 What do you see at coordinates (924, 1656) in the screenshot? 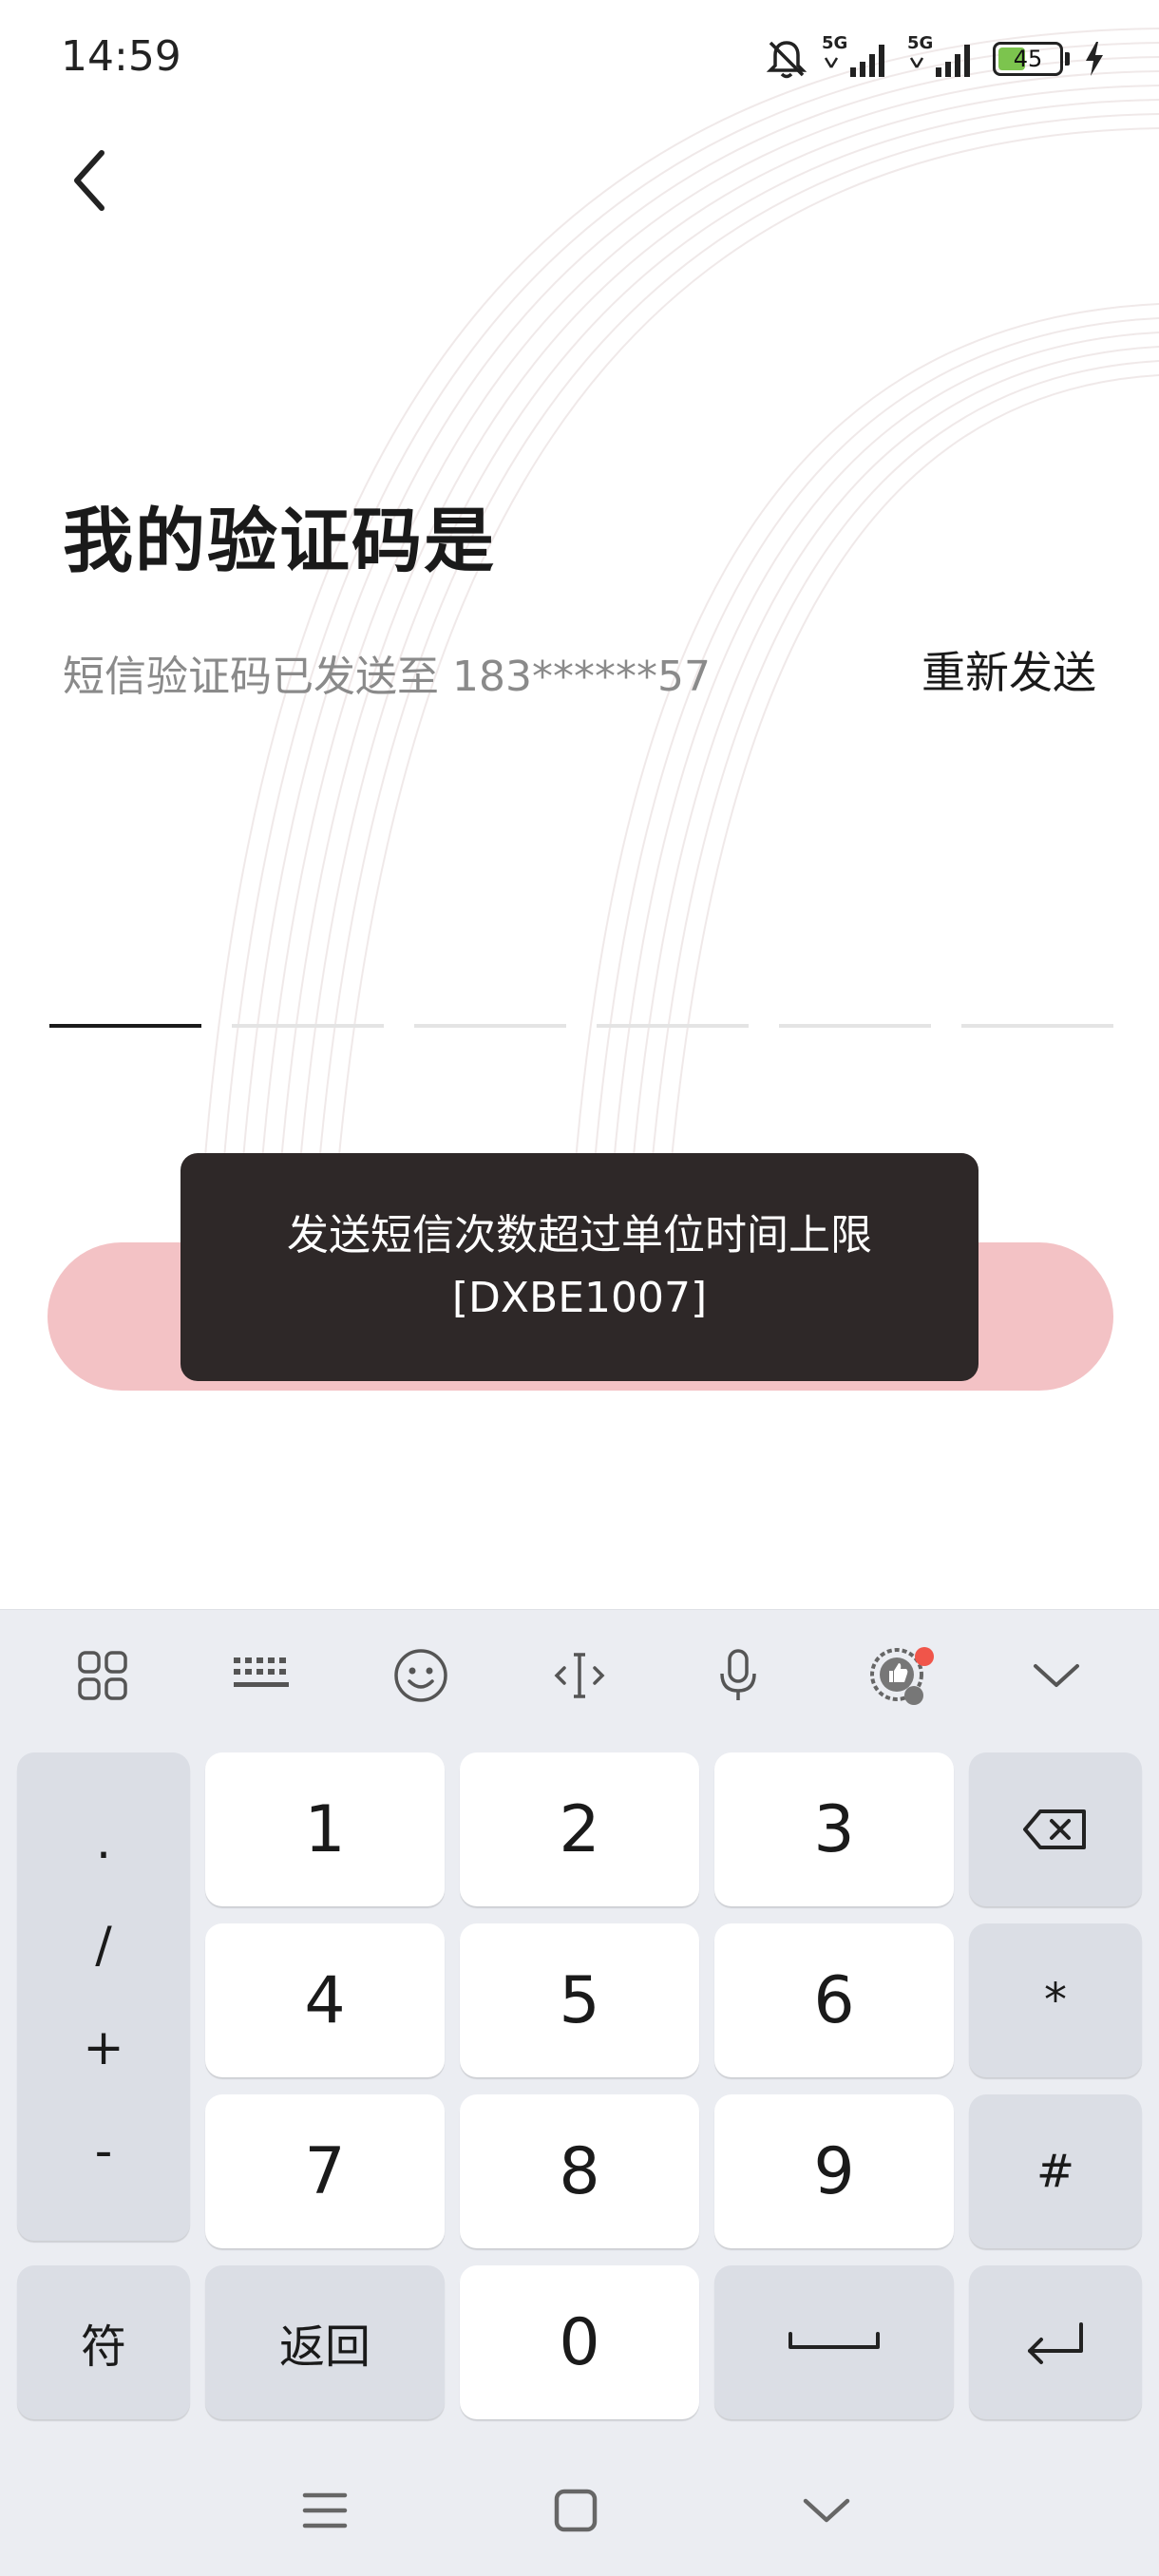
I see `notification-dot` at bounding box center [924, 1656].